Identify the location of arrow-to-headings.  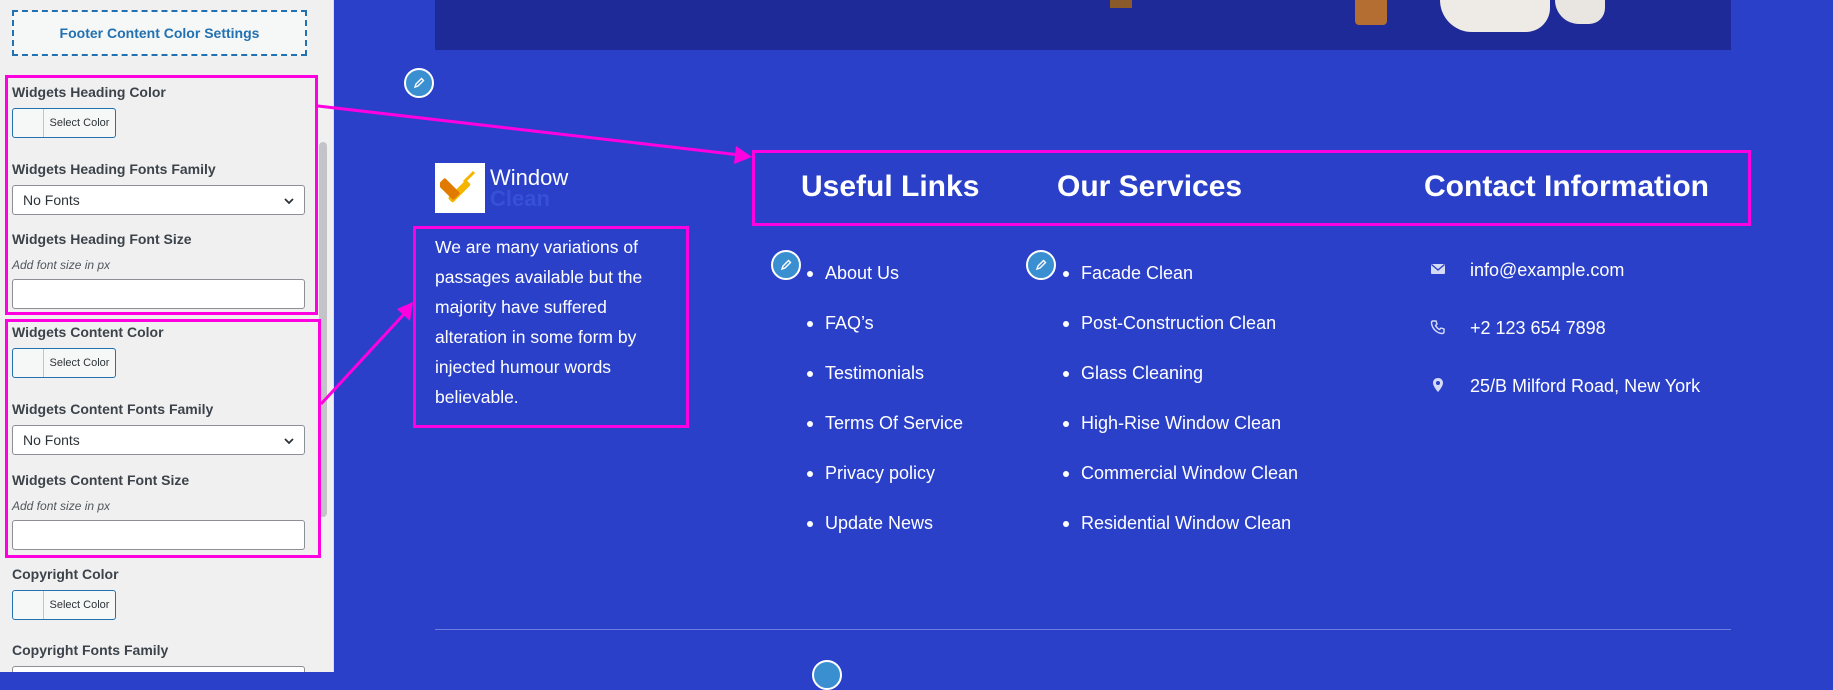
(534, 134).